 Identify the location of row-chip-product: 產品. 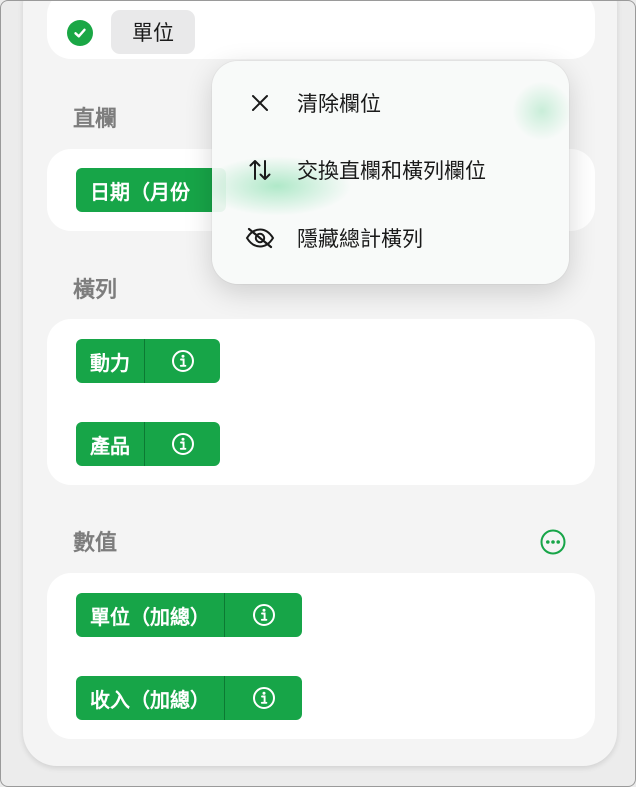
(148, 444).